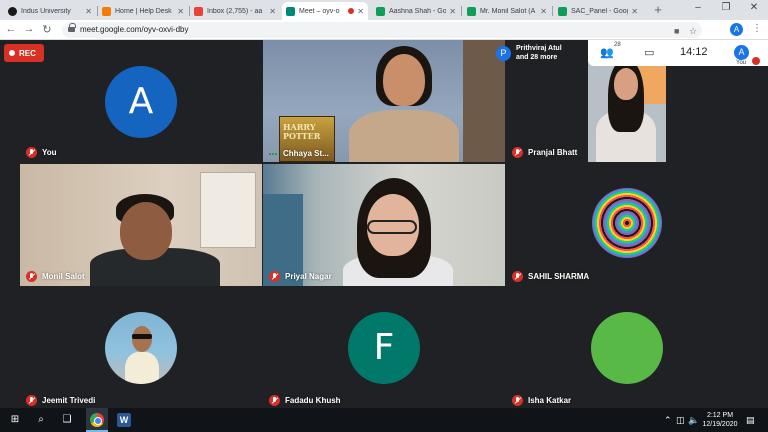  I want to click on address-bar: meet.google.com/oyv-oxvi-dby ■ ☆, so click(382, 30).